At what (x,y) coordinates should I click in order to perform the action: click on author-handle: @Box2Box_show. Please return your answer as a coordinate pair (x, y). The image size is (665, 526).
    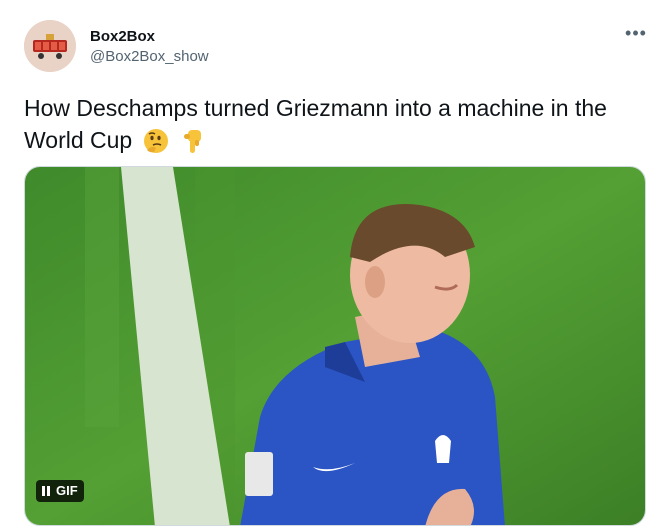
    Looking at the image, I should click on (149, 56).